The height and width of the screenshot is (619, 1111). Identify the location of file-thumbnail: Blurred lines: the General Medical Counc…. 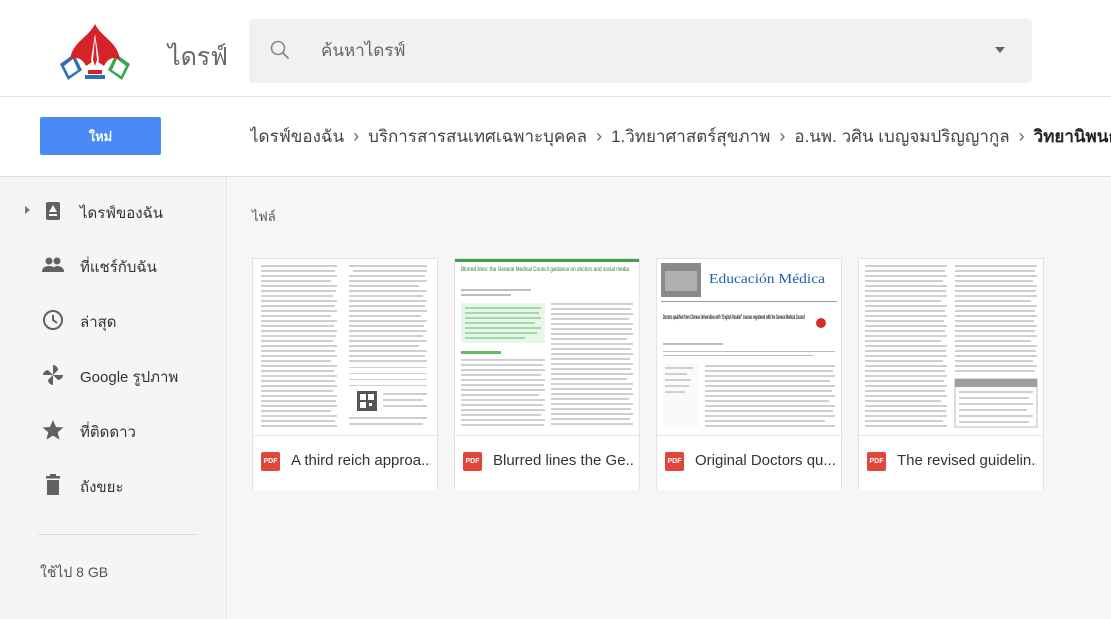
(547, 347).